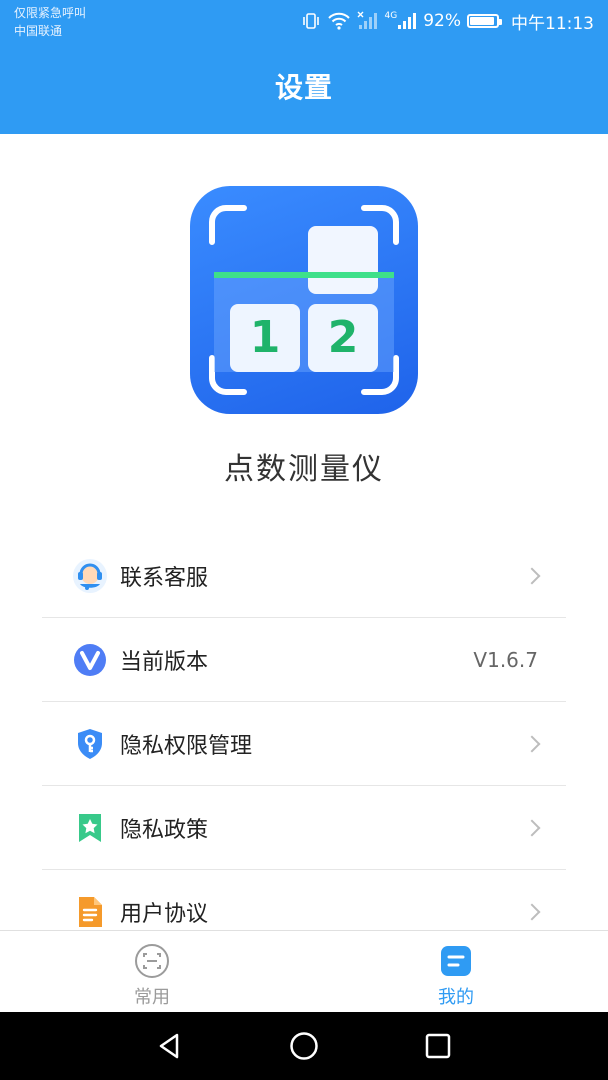  What do you see at coordinates (438, 1046) in the screenshot?
I see `recents-square-icon` at bounding box center [438, 1046].